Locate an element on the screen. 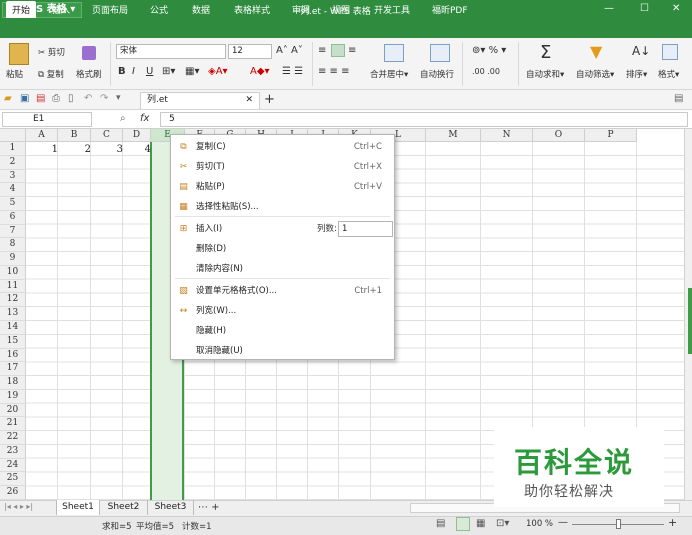 The width and height of the screenshot is (692, 535). row-header-6: 6 is located at coordinates (13, 217).